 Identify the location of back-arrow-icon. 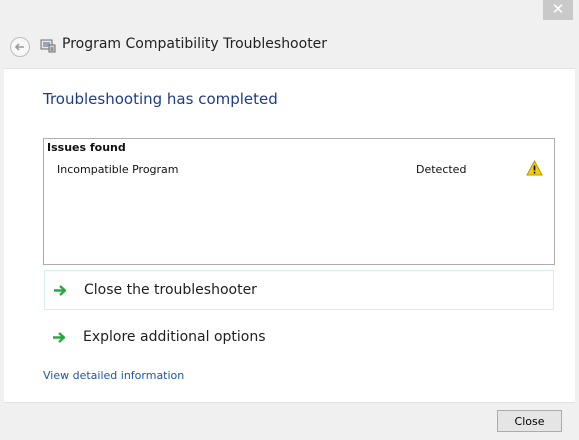
(19, 47).